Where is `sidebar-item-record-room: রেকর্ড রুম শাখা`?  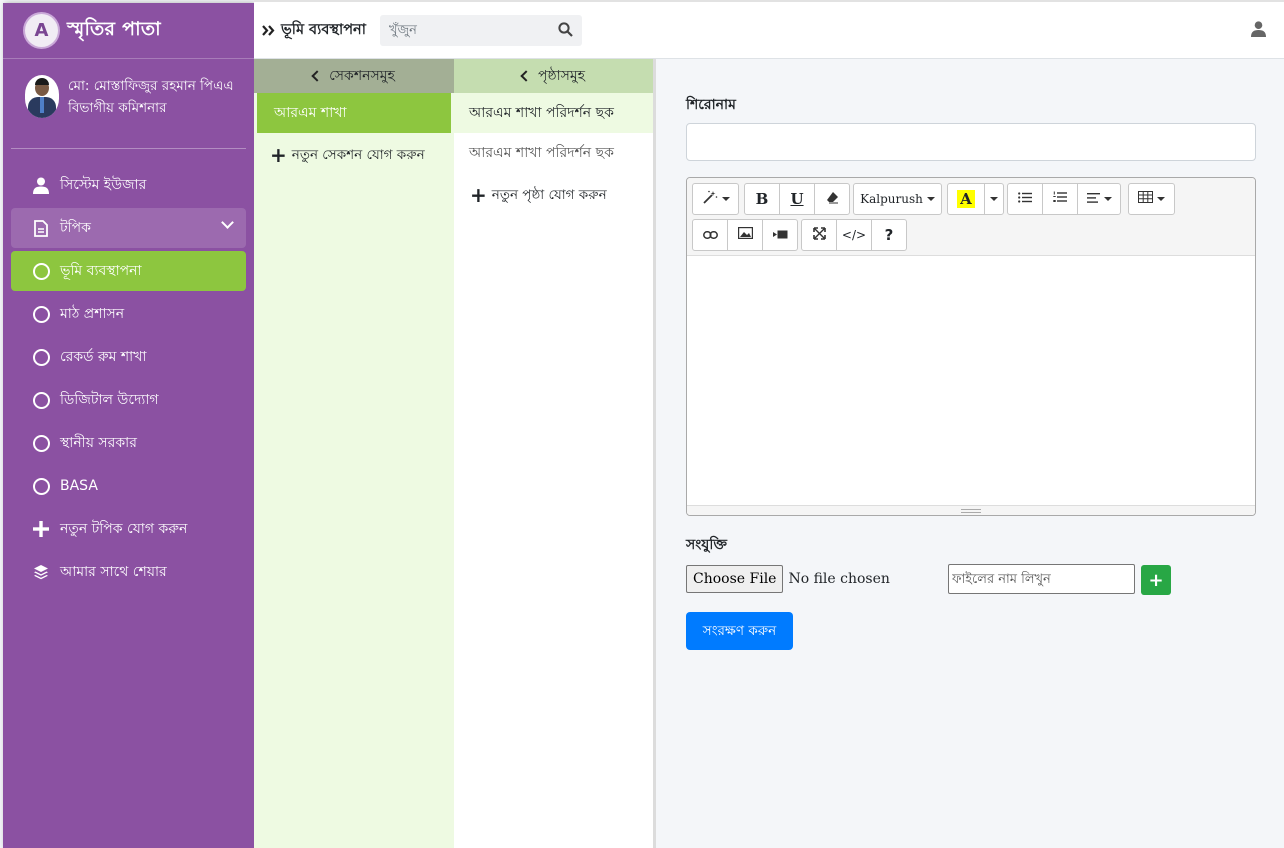
sidebar-item-record-room: রেকর্ড রুম শাখা is located at coordinates (128, 357).